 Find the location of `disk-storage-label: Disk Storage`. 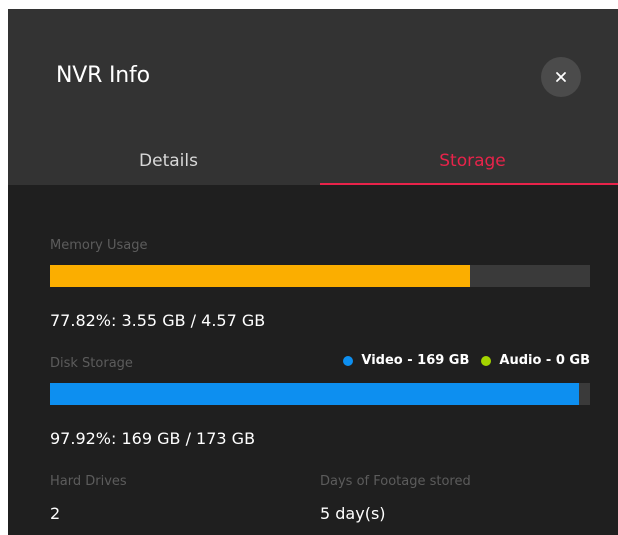

disk-storage-label: Disk Storage is located at coordinates (91, 363).